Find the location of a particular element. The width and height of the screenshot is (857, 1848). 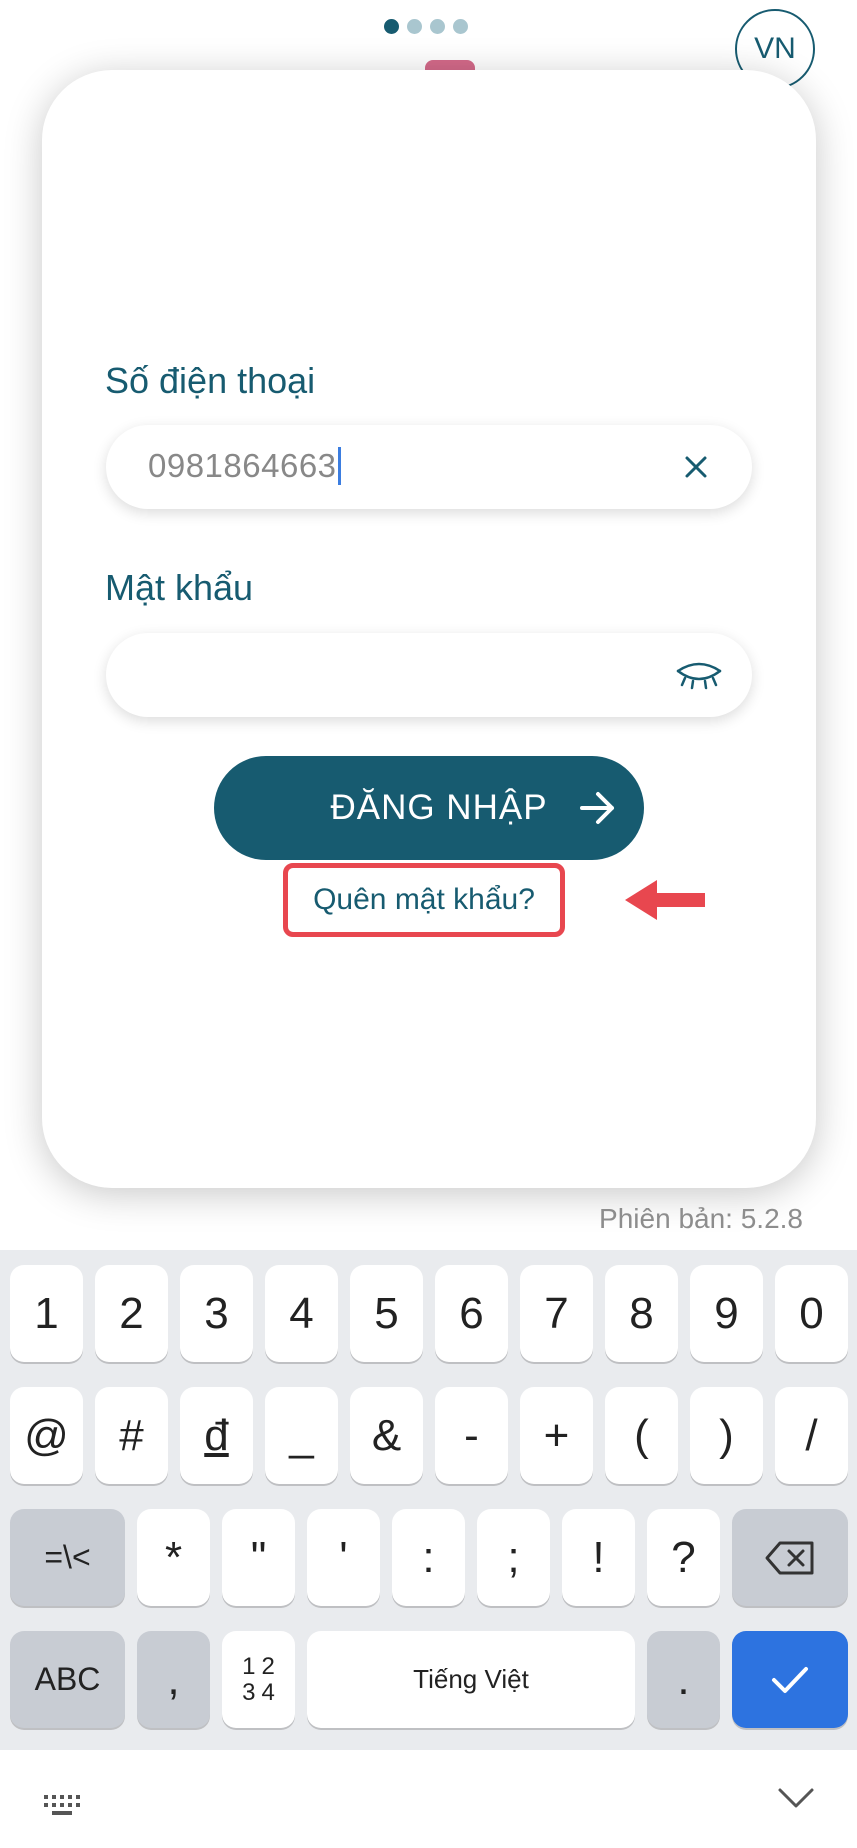

phone-input-value: 0981864663 is located at coordinates (244, 467).